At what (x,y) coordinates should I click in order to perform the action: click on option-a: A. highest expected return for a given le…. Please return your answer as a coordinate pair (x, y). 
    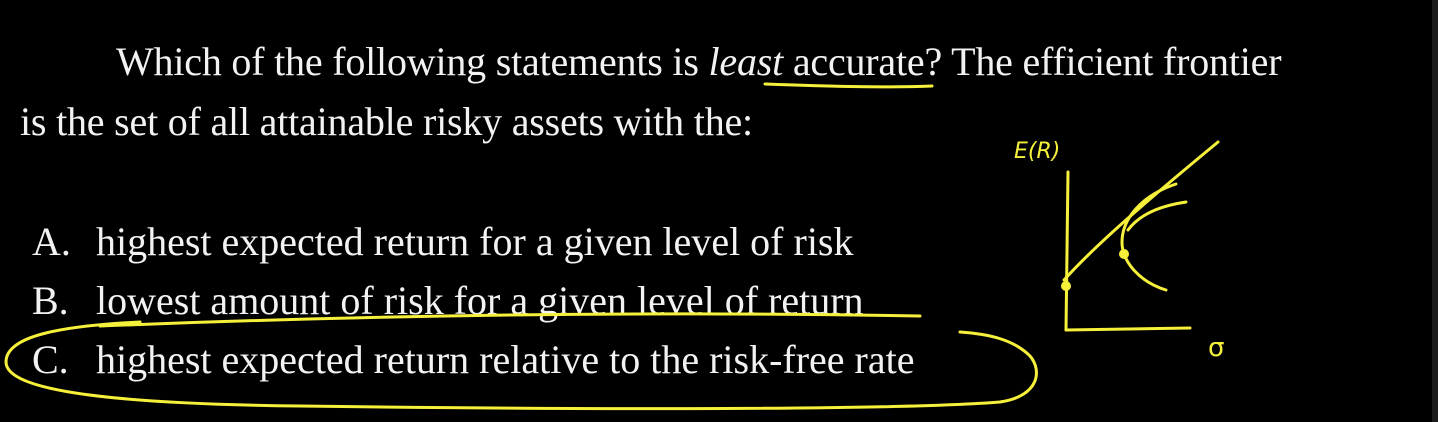
    Looking at the image, I should click on (473, 241).